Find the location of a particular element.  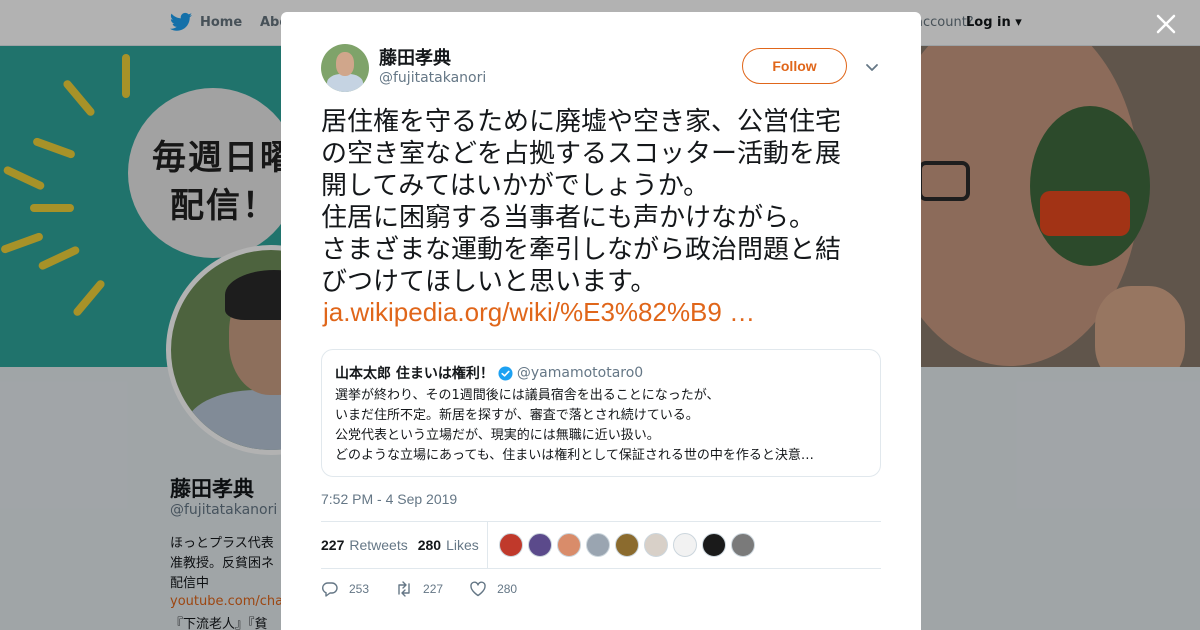

quoted-tweet-line: いまだ住所不定。新居を探すが、審査で落とされ続けている。 is located at coordinates (517, 415).